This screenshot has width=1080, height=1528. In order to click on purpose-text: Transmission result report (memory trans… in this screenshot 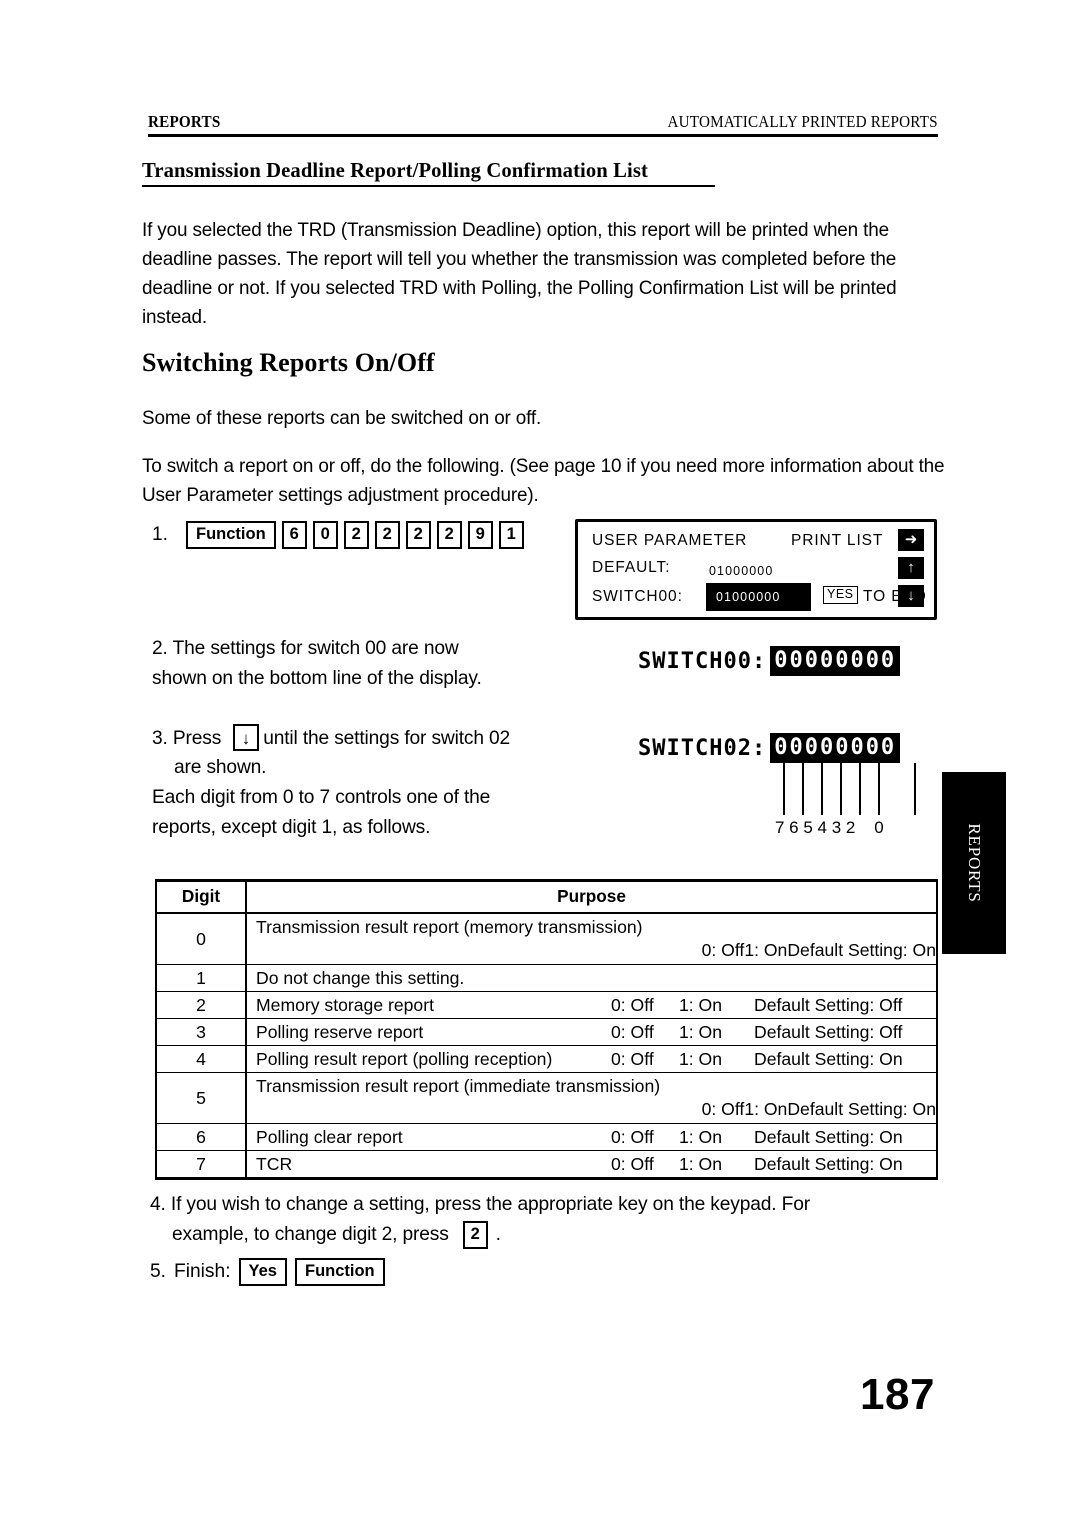, I will do `click(449, 927)`.